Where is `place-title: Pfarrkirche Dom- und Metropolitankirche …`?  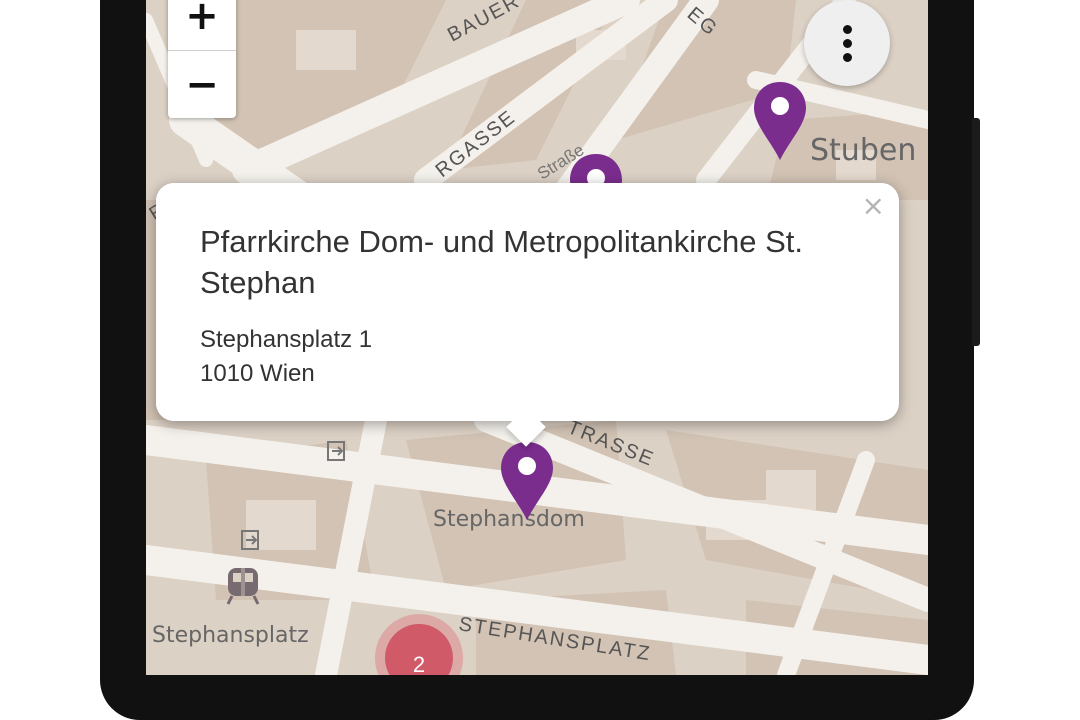 place-title: Pfarrkirche Dom- und Metropolitankirche … is located at coordinates (502, 262).